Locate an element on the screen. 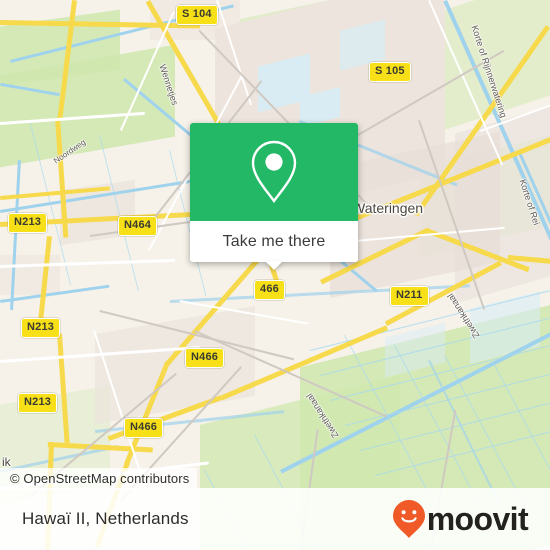  road-shield: N464 is located at coordinates (138, 226).